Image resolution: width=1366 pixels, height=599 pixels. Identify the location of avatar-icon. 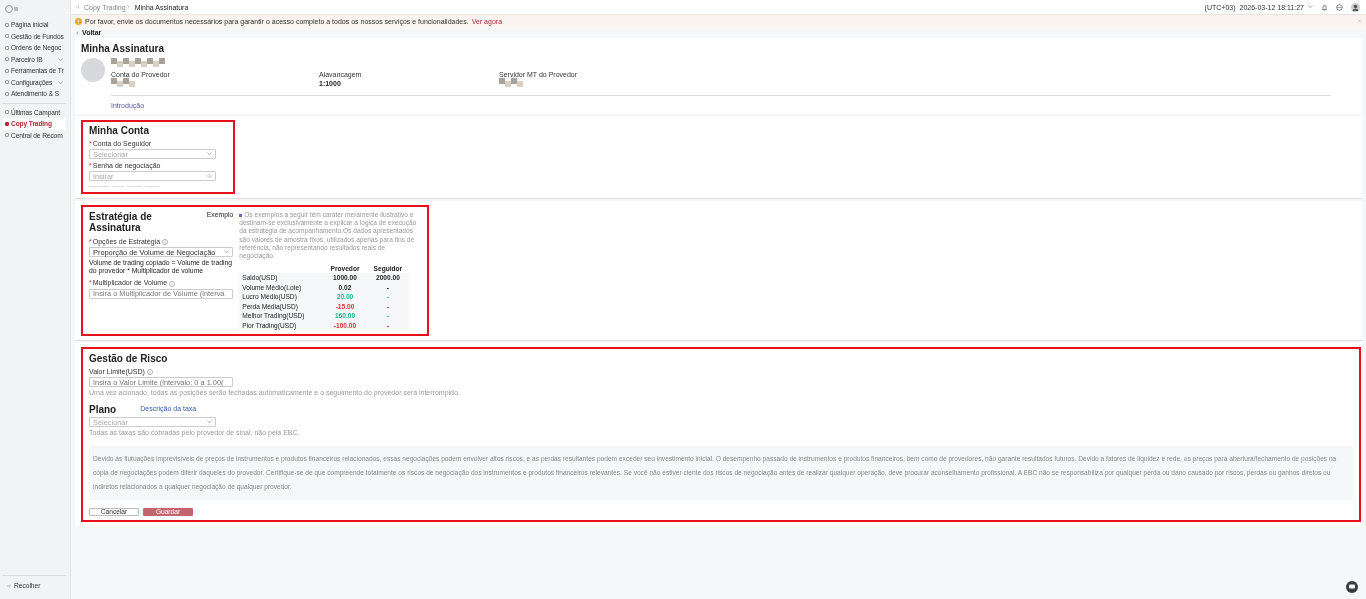
(1355, 7).